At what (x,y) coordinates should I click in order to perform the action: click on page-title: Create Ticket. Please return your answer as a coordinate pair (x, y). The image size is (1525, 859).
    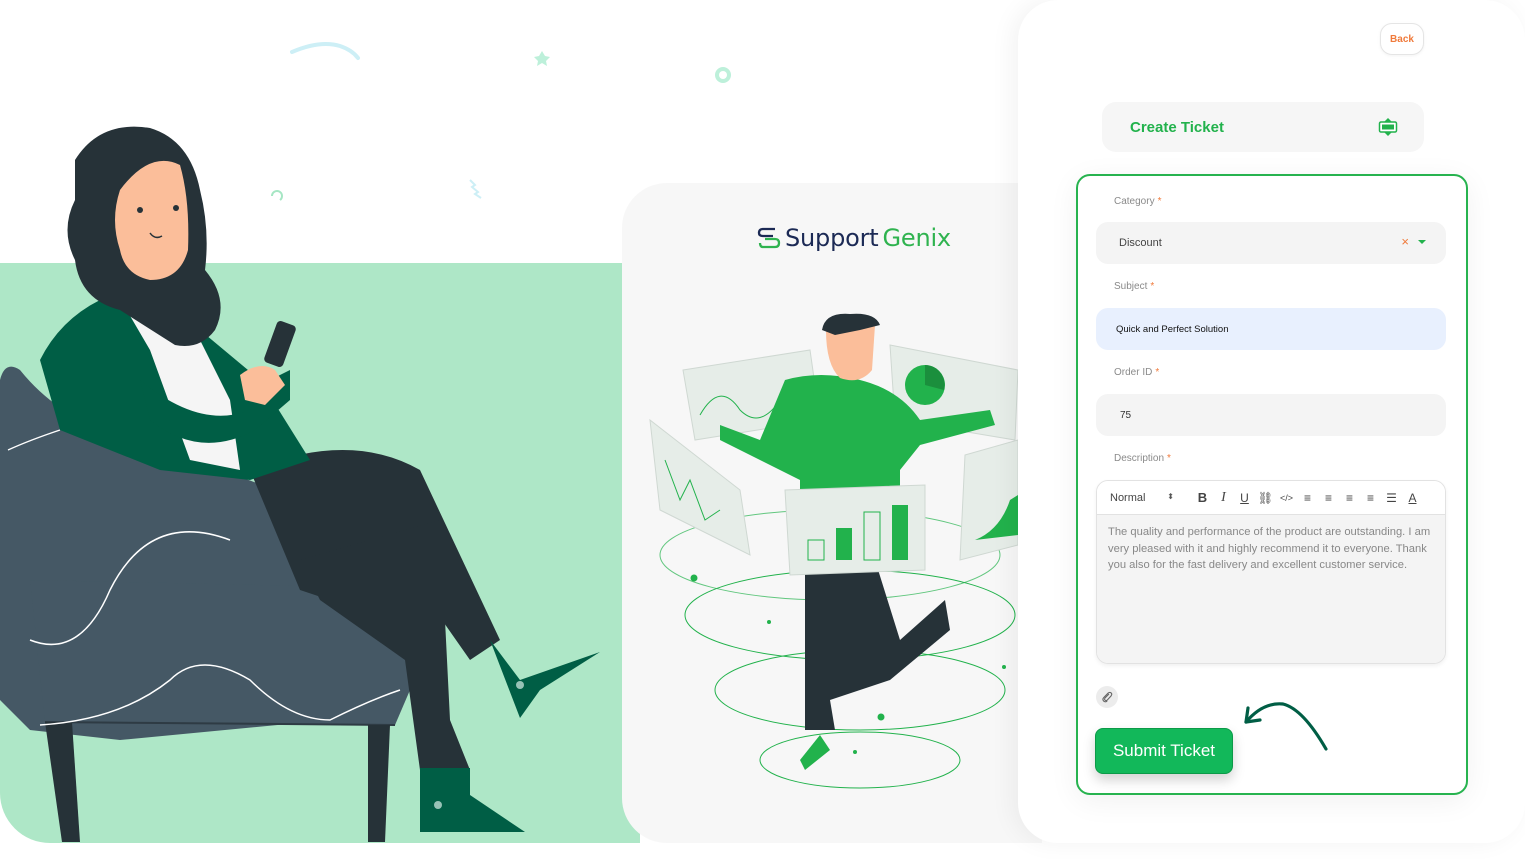
    Looking at the image, I should click on (1177, 127).